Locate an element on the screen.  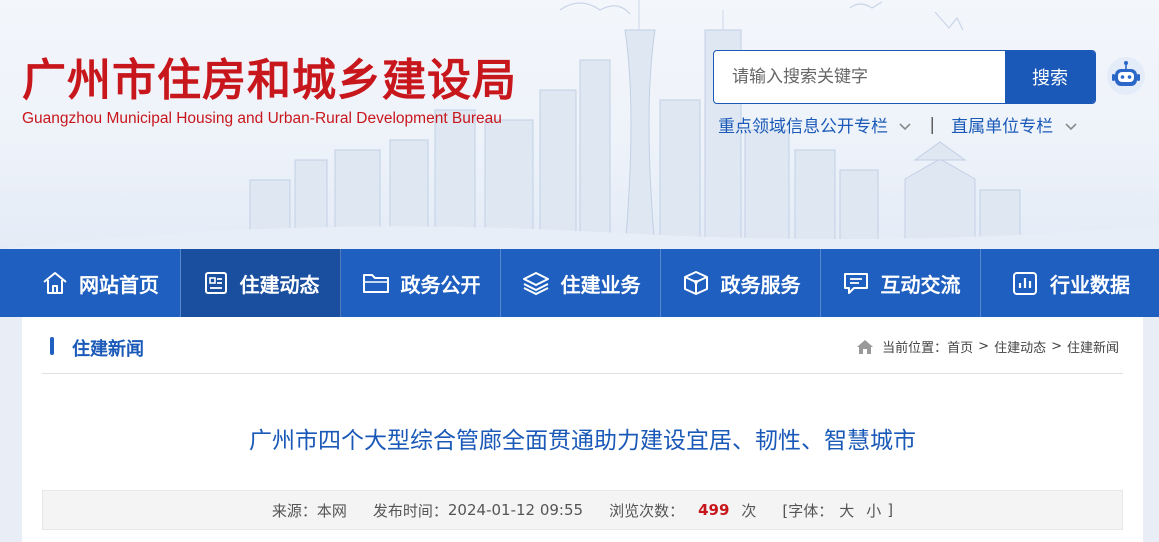
chart-icon is located at coordinates (1025, 283).